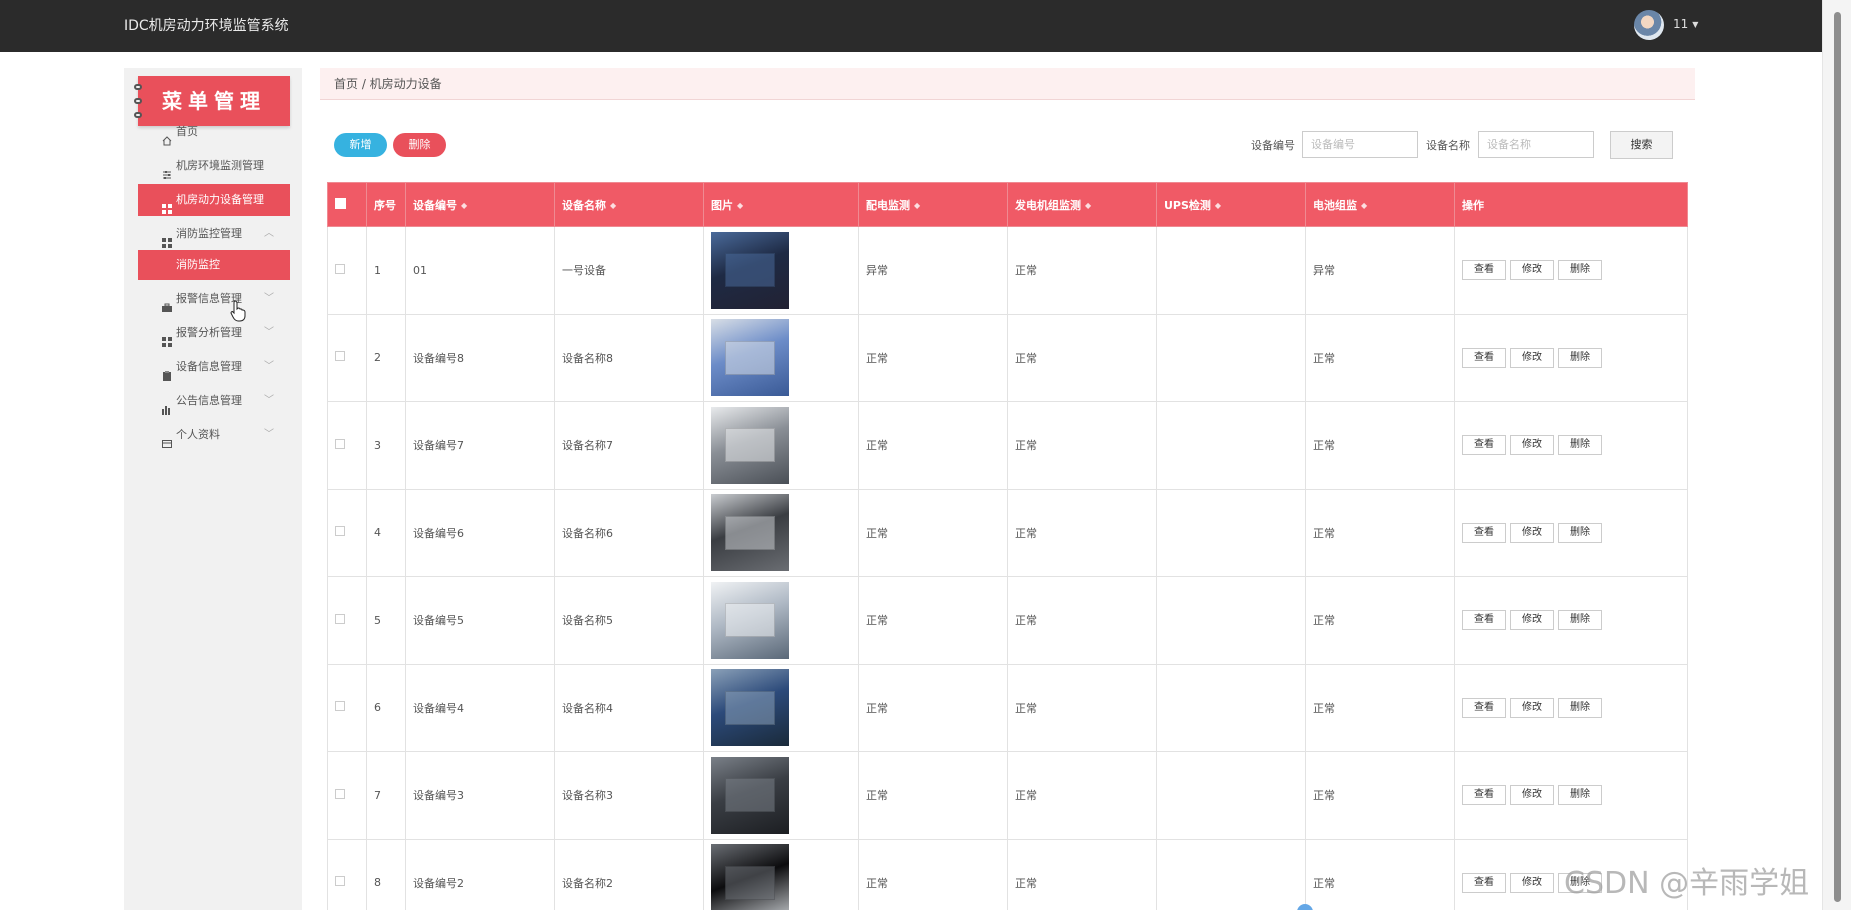  What do you see at coordinates (1448, 145) in the screenshot?
I see `search-label-name: 设备名称` at bounding box center [1448, 145].